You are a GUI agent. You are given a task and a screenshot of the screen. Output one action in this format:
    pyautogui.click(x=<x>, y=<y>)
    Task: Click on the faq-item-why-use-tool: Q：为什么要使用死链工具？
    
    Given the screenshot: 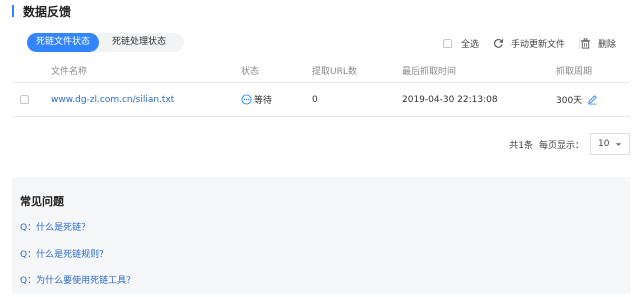 What is the action you would take?
    pyautogui.click(x=77, y=279)
    